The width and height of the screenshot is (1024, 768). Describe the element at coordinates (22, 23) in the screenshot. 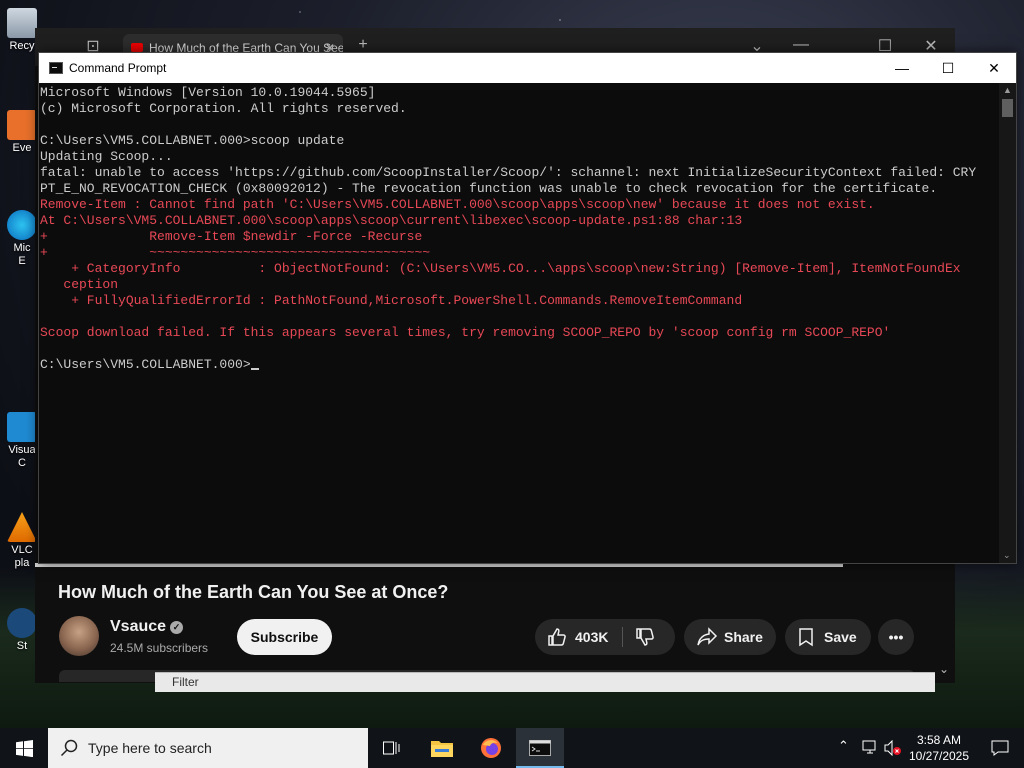

I see `recycle-bin-icon` at that location.